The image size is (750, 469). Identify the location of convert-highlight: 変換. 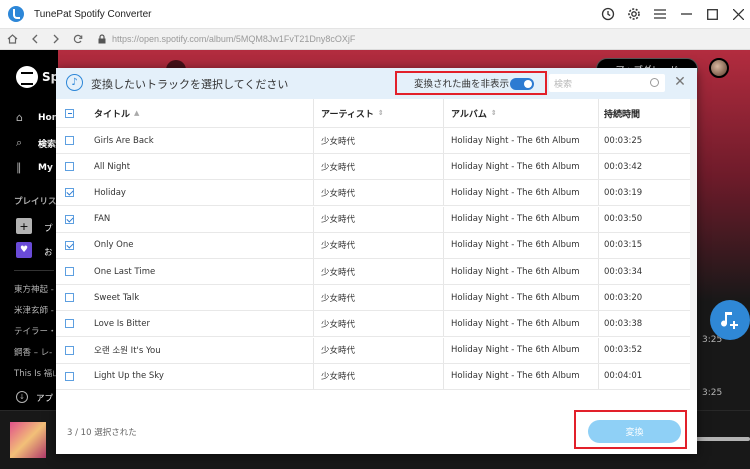
(630, 429).